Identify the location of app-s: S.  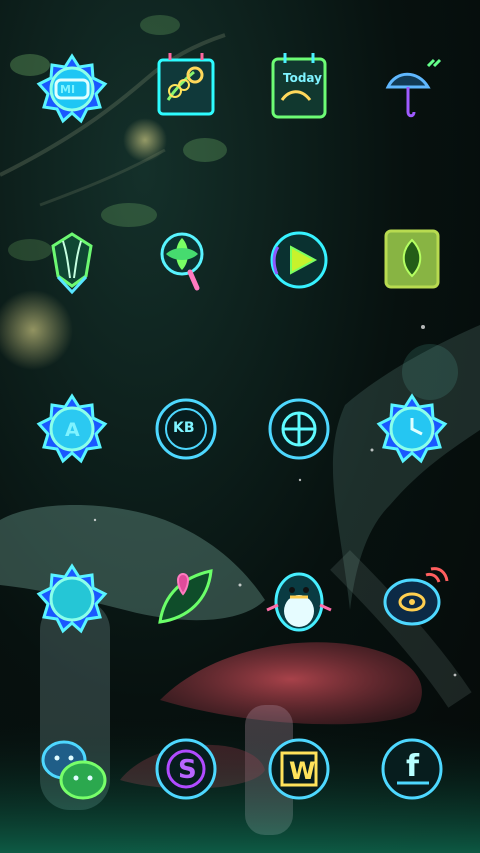
(186, 769).